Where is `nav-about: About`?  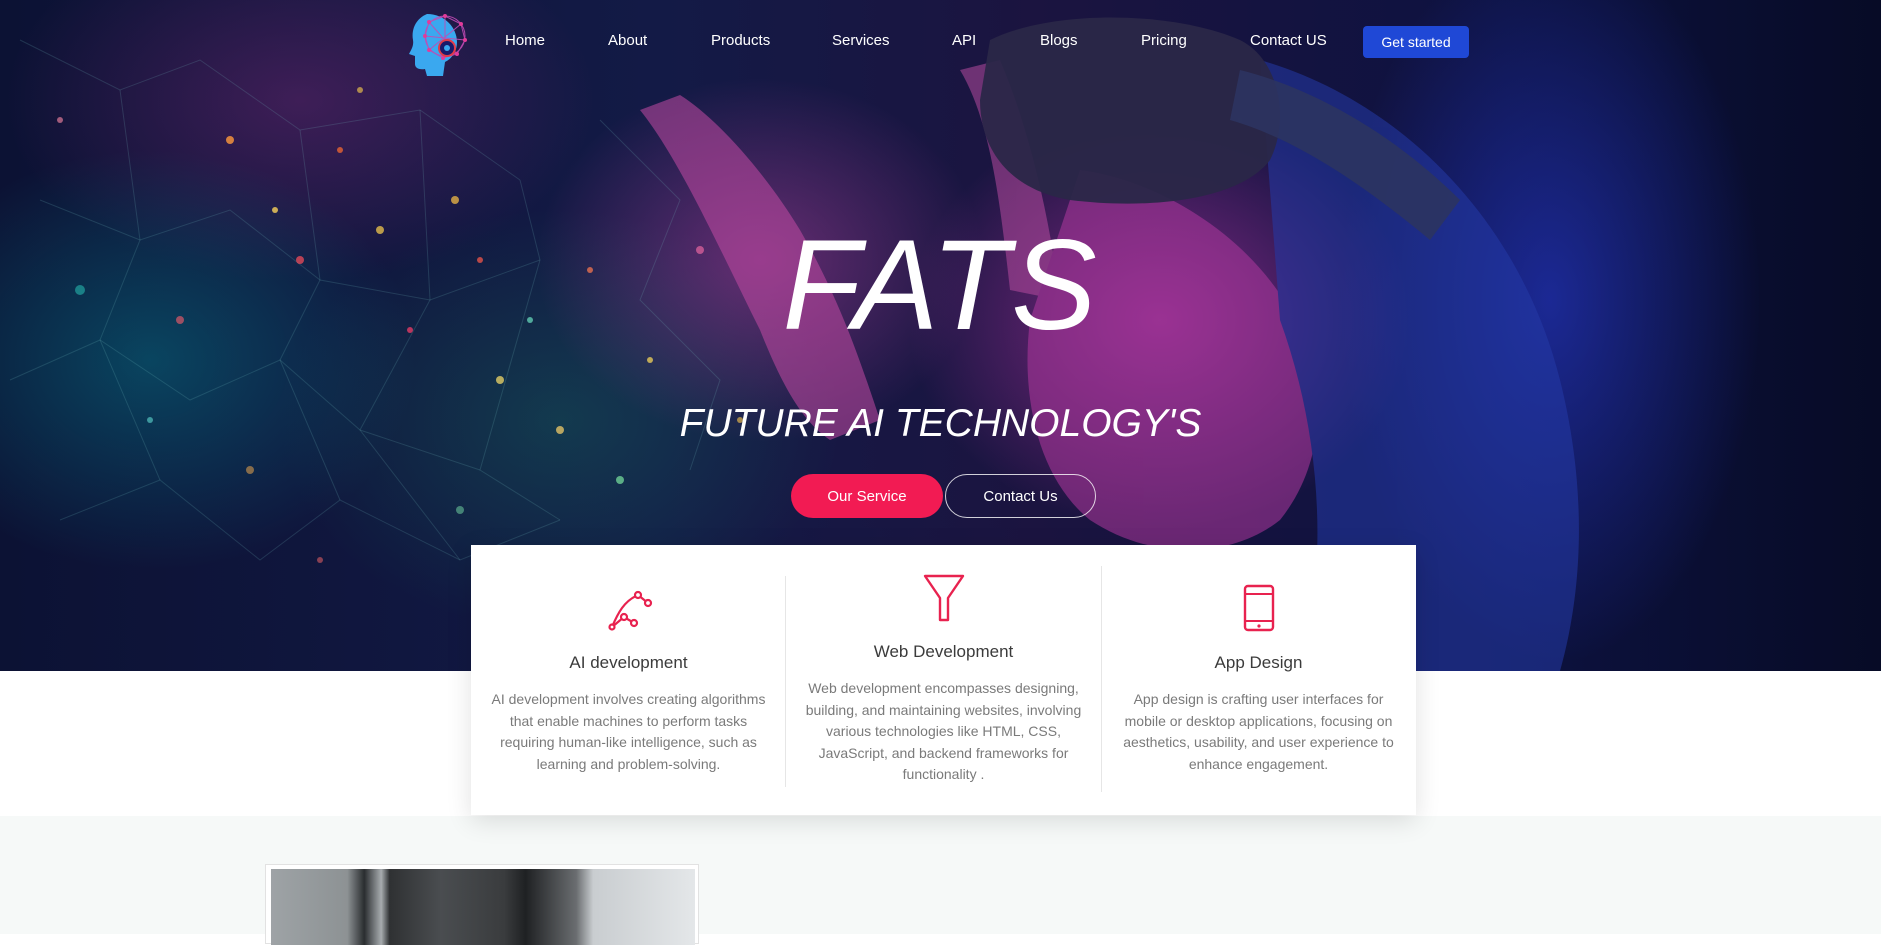 nav-about: About is located at coordinates (627, 40).